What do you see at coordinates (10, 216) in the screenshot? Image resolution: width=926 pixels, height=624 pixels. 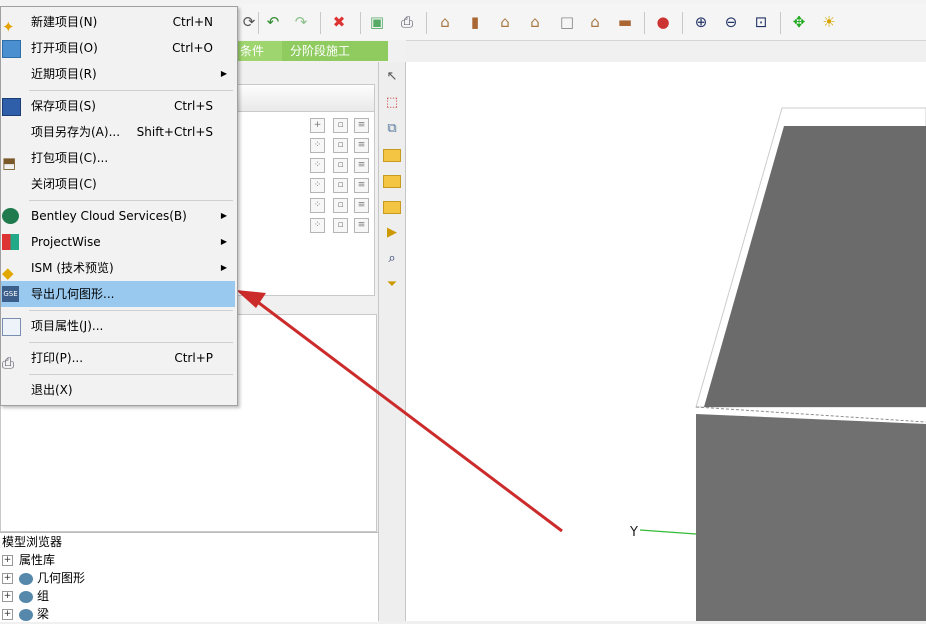 I see `bentley-cloud-icon` at bounding box center [10, 216].